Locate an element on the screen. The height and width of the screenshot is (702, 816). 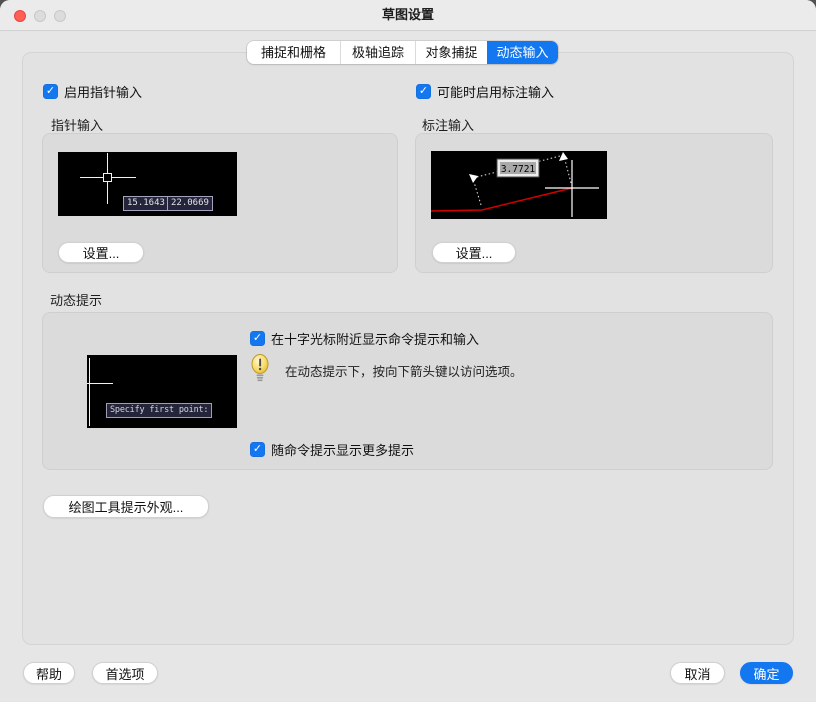
tab-bar: 捕捉和栅格 极轴追踪 对象捕捉 动态输入 is located at coordinates (402, 52).